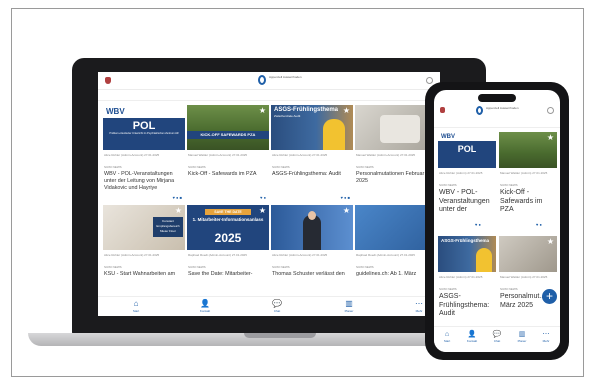 Image resolution: width=595 pixels, height=385 pixels. Describe the element at coordinates (549, 296) in the screenshot. I see `add-button: +` at that location.